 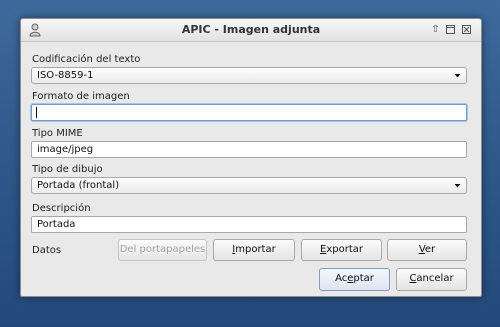 What do you see at coordinates (81, 96) in the screenshot?
I see `image-format-label: Formato de imagen` at bounding box center [81, 96].